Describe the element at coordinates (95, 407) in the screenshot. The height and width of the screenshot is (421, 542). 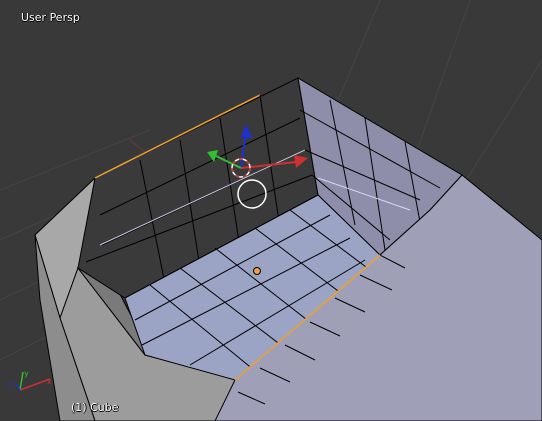
I see `object-info-label: (1) Cube` at that location.